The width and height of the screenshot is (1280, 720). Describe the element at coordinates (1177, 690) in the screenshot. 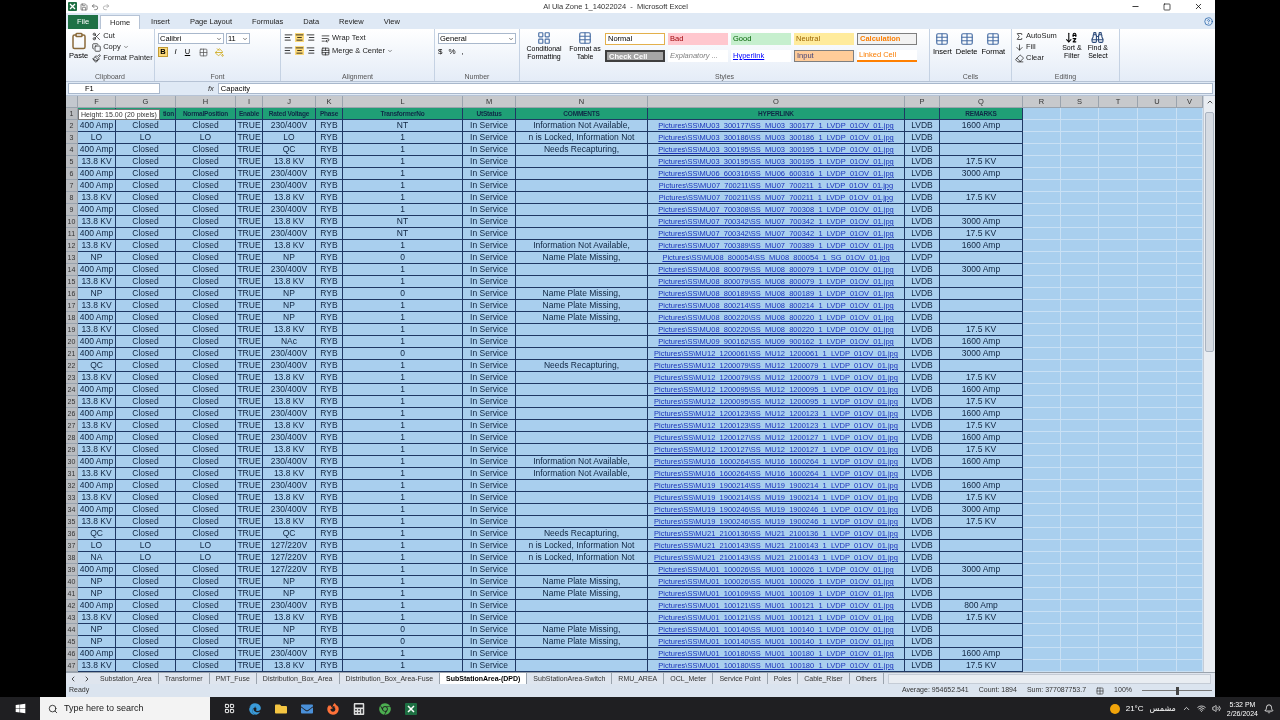

I see `zoom-slider` at that location.